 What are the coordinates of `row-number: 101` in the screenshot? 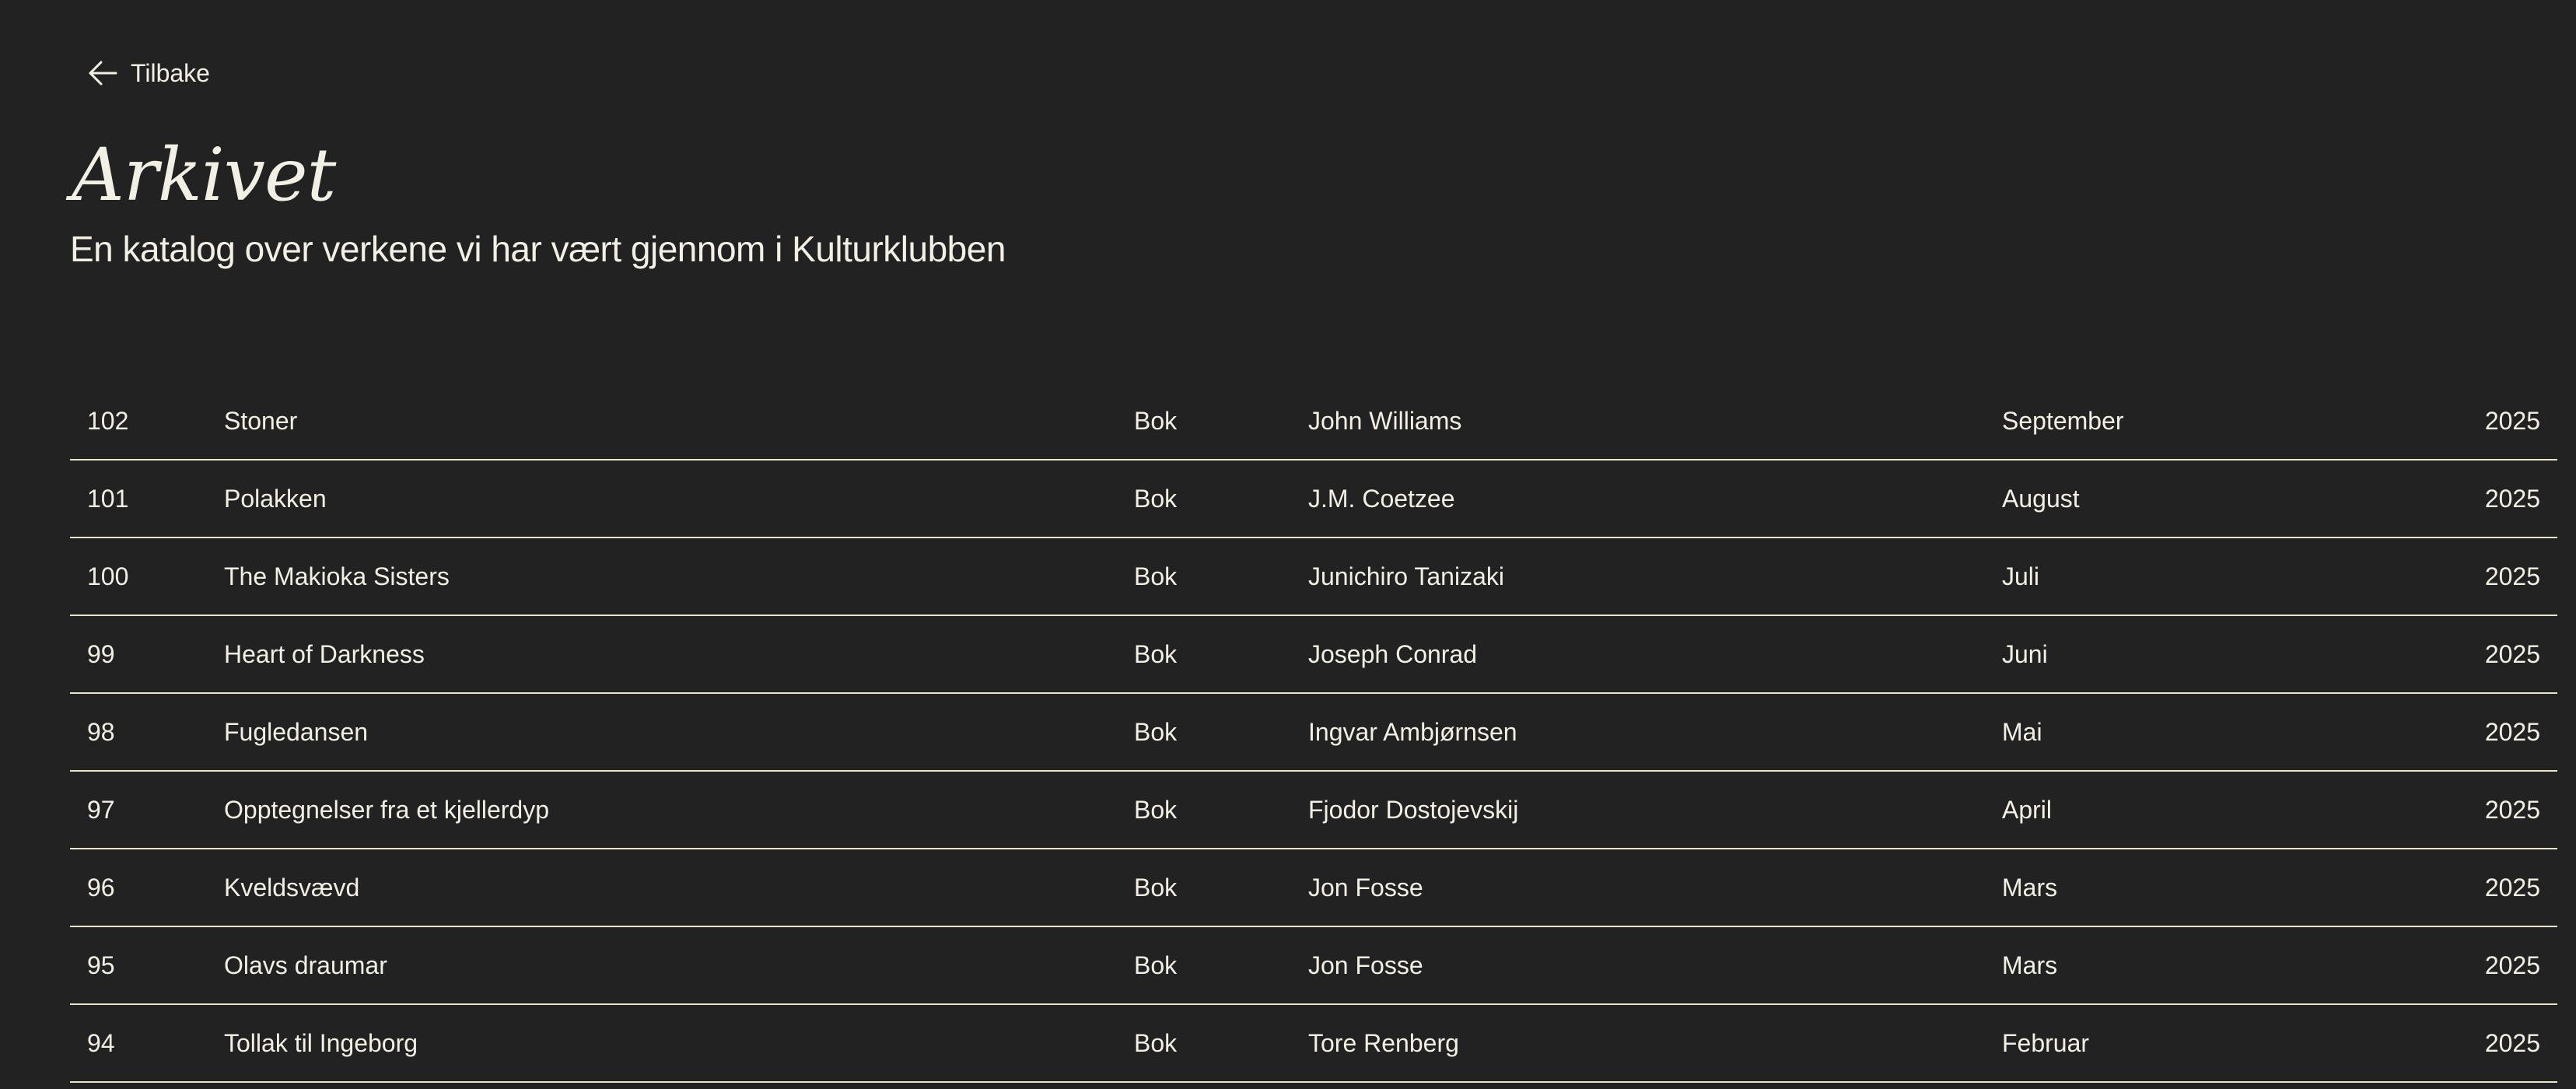 It's located at (108, 499).